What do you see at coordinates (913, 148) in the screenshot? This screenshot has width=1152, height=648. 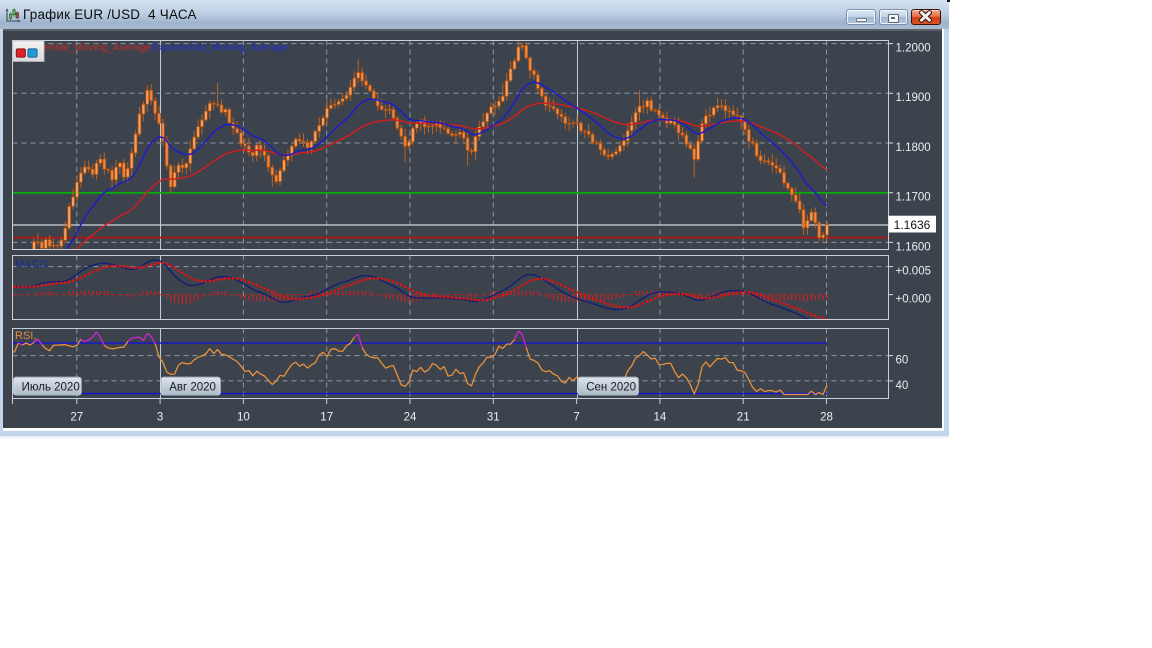 I see `svg-text: 1.1800` at bounding box center [913, 148].